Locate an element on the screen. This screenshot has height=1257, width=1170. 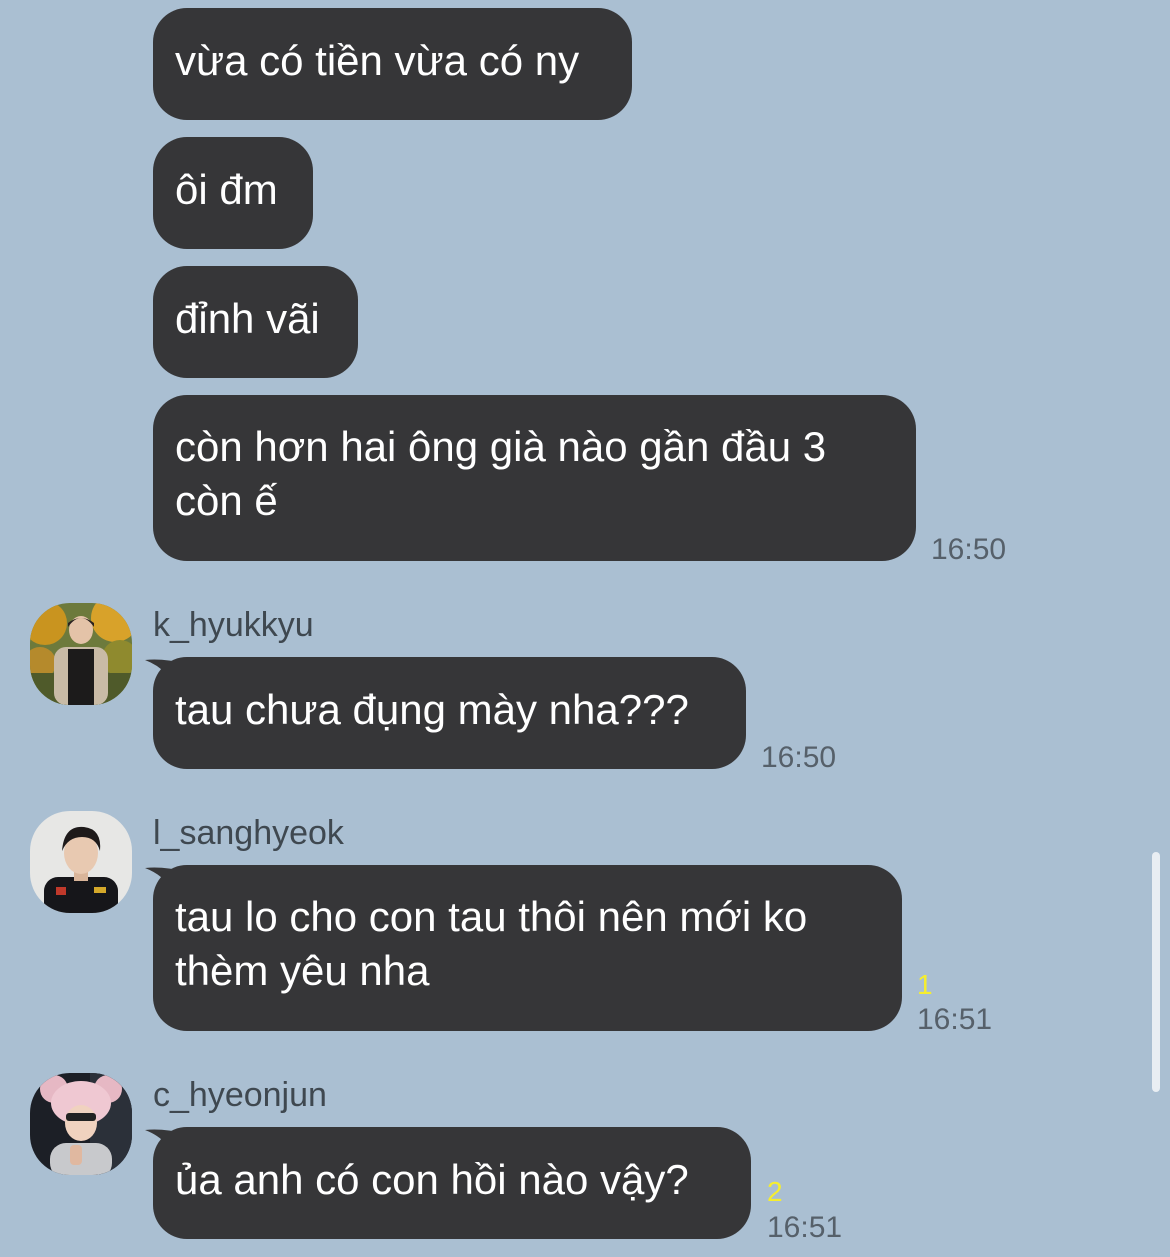
message-text: ôi đm is located at coordinates (226, 189).